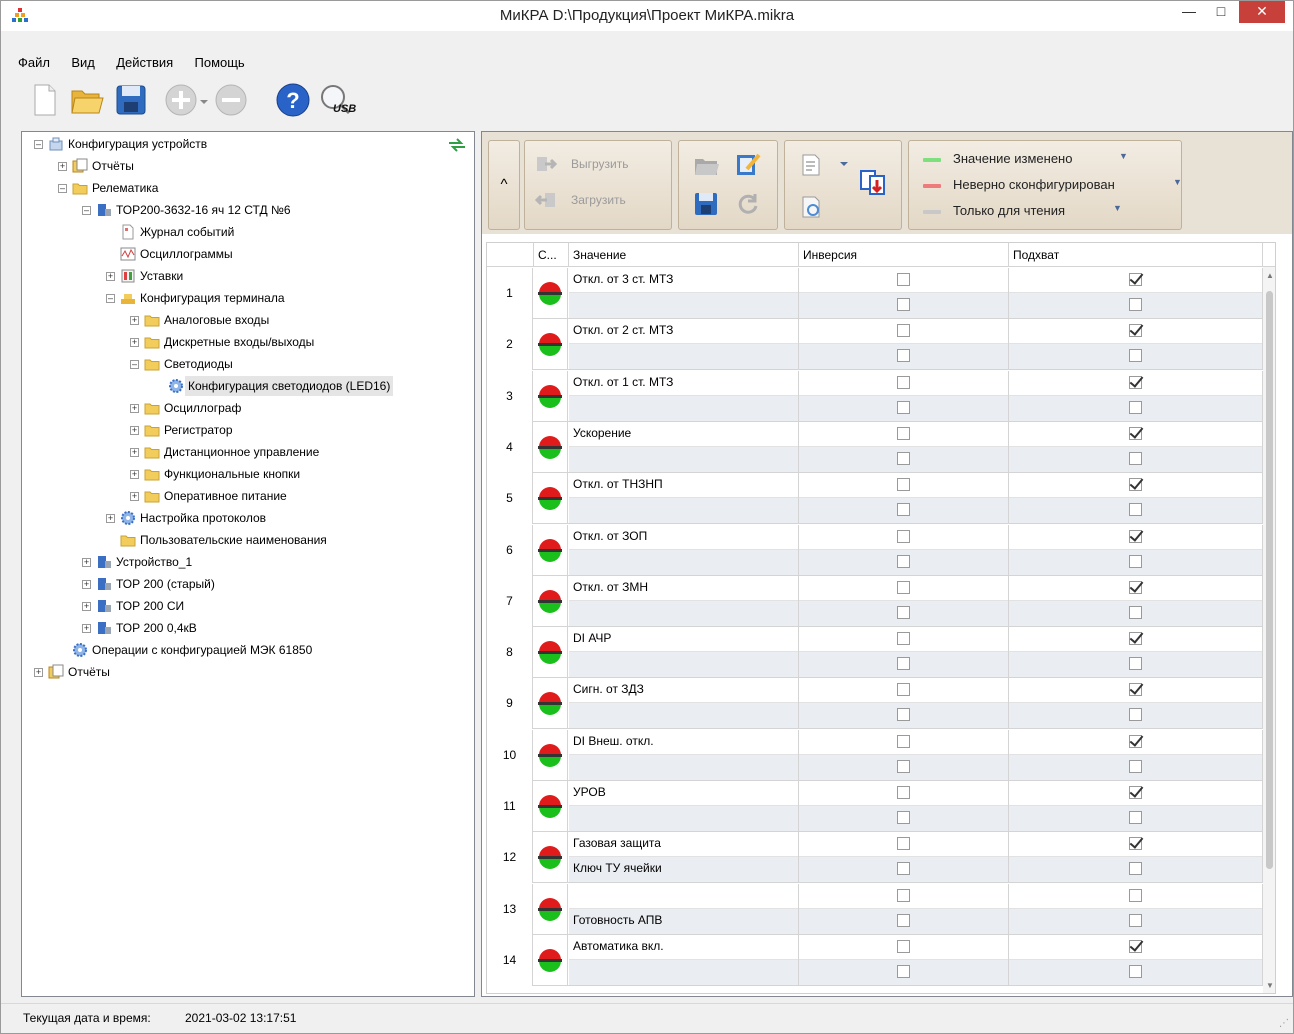 The height and width of the screenshot is (1034, 1294). Describe the element at coordinates (684, 255) in the screenshot. I see `col-header-value: Значение` at that location.